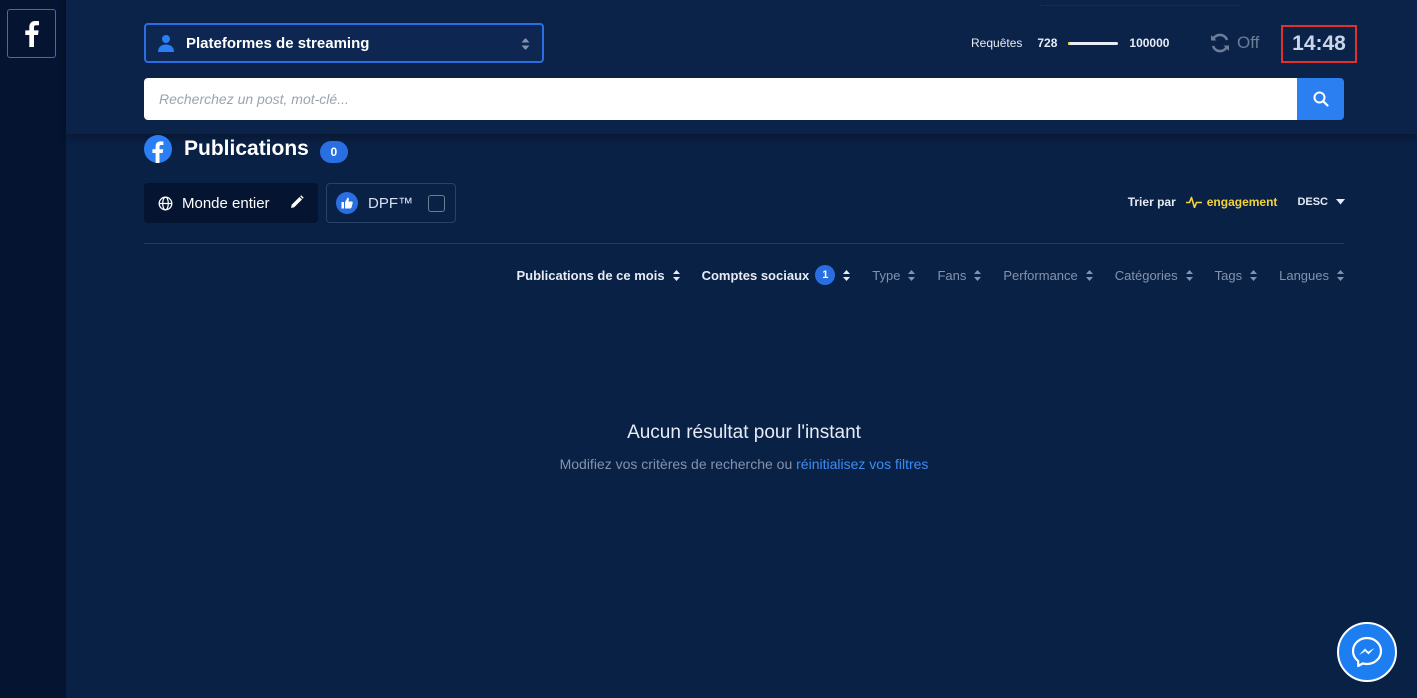 This screenshot has height=698, width=1417. I want to click on search-input, so click(720, 99).